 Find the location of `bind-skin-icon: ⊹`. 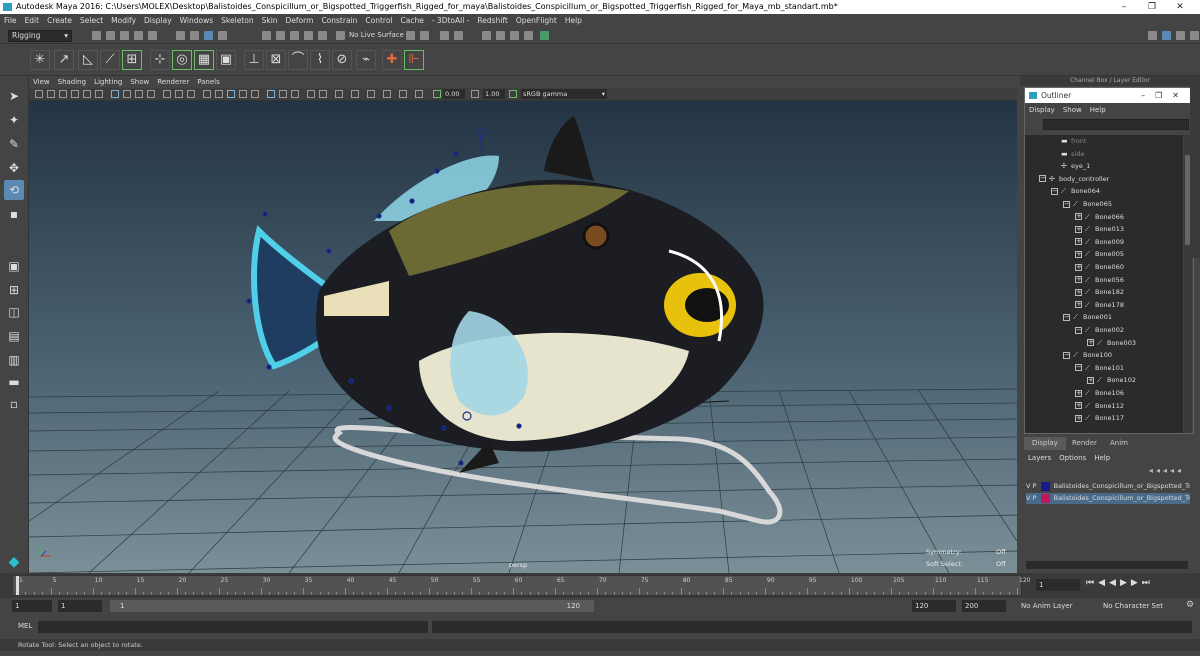

bind-skin-icon: ⊹ is located at coordinates (160, 60).